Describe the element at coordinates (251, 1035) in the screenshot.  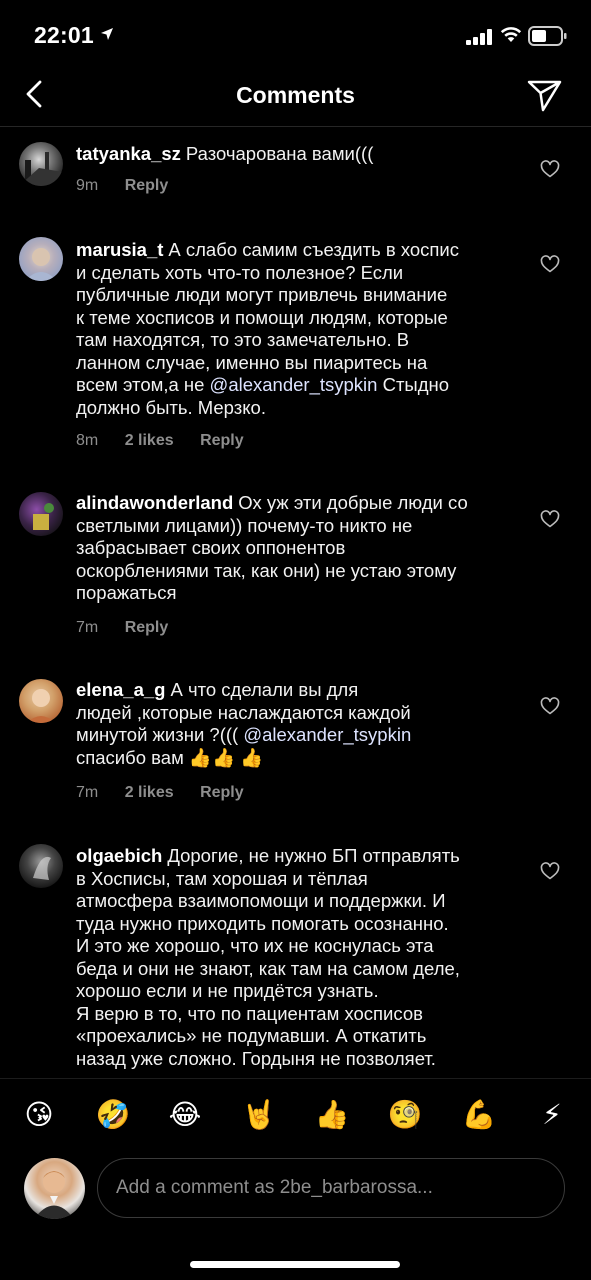
I see `comment-line: «проехались» не подумавши. А откатить` at that location.